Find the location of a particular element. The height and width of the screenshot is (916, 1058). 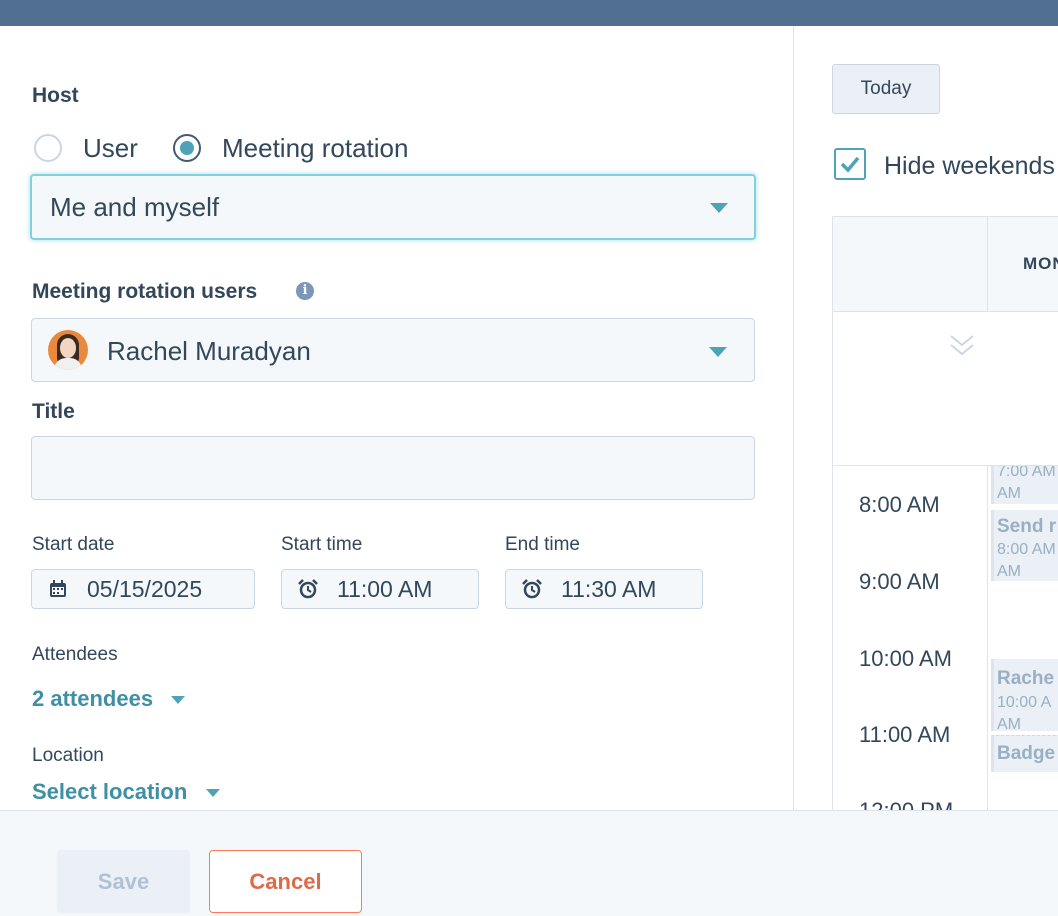

cancel-button: Cancel is located at coordinates (285, 881).